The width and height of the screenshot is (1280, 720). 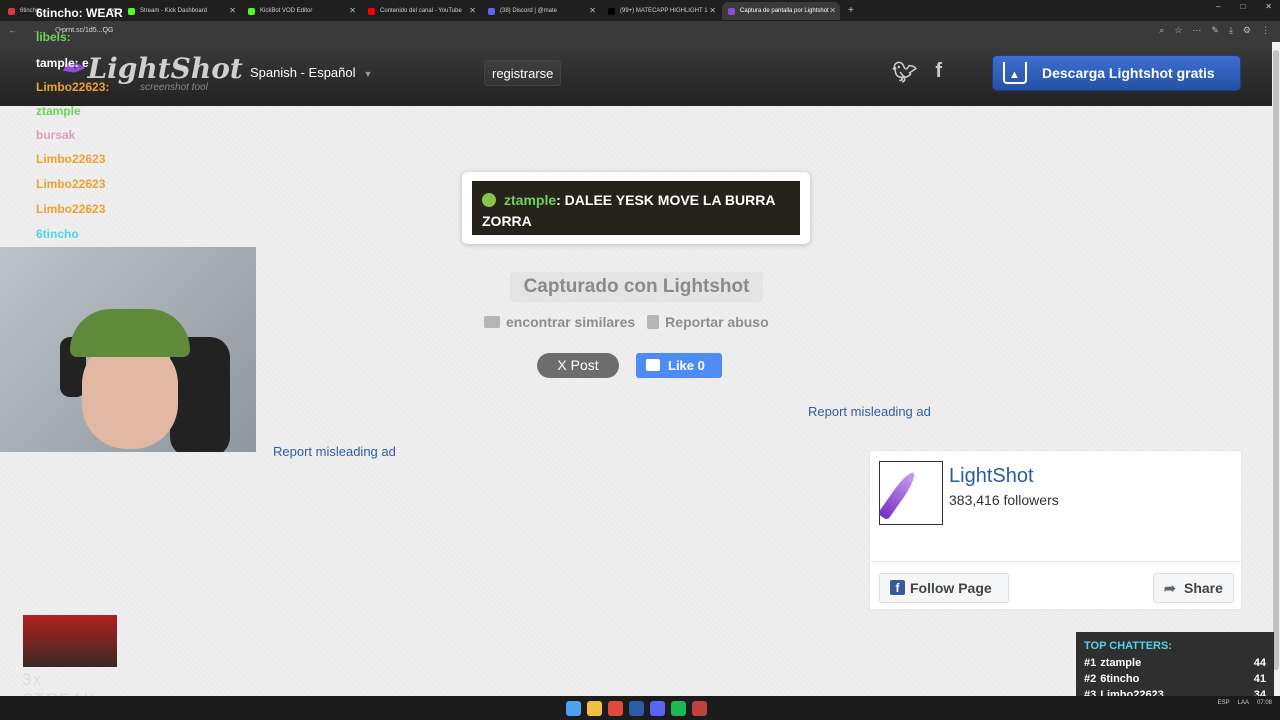 I want to click on browser-extension-icons: ⌕ ☆ ⋯ ✎ ⤓ ⚙ ⋮, so click(x=1214, y=30).